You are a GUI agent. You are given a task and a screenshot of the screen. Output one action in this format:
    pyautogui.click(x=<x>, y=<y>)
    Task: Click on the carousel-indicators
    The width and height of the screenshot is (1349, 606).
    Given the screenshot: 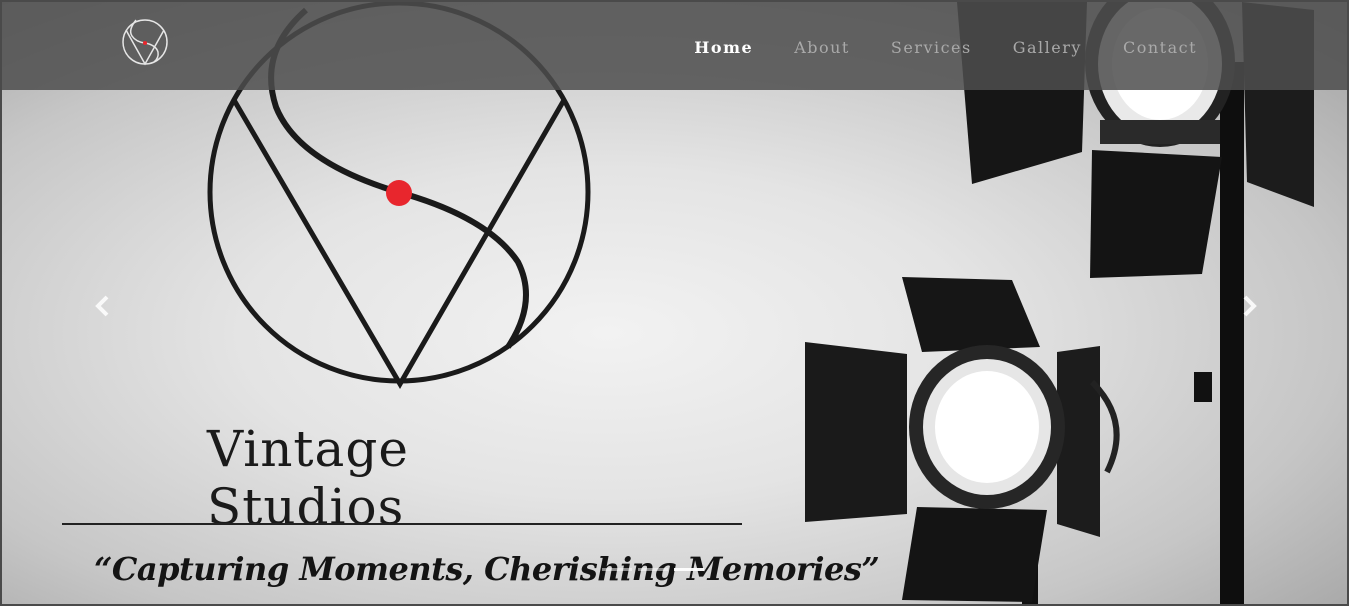 What is the action you would take?
    pyautogui.click(x=653, y=569)
    